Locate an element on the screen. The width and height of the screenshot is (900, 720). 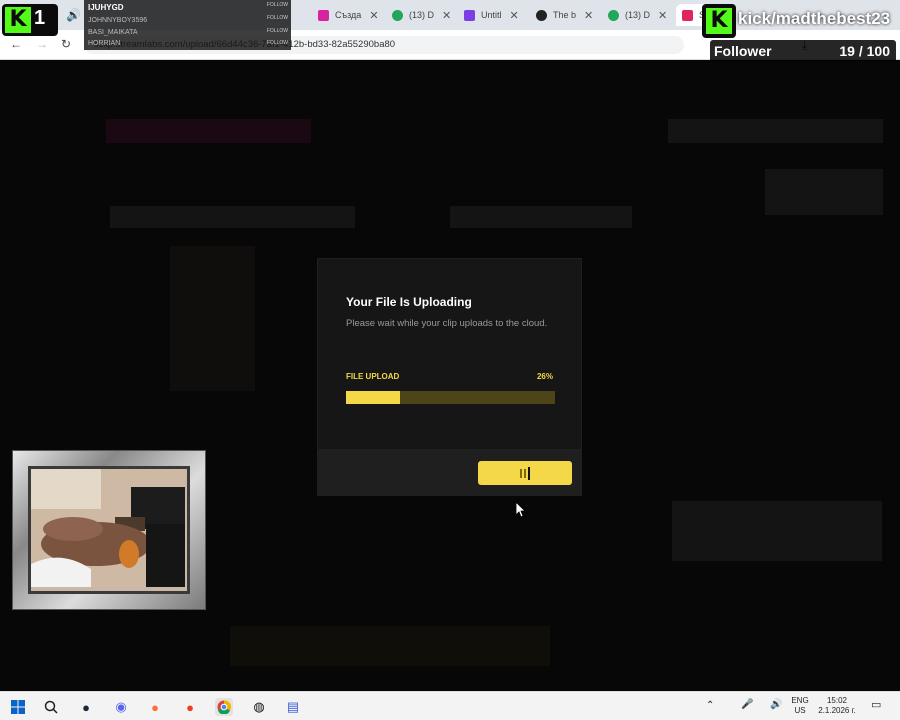
kick-badge: K is located at coordinates (719, 21).